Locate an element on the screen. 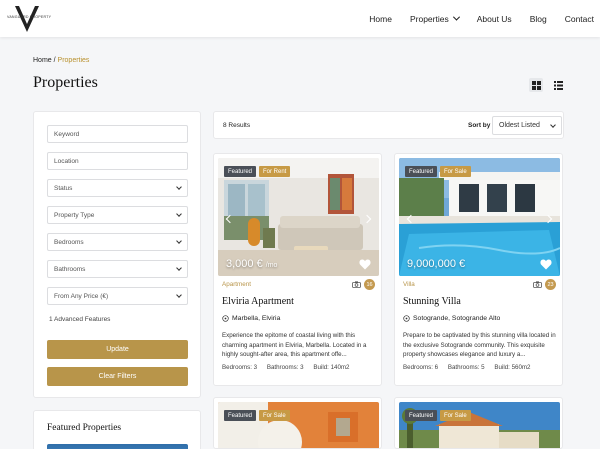 The width and height of the screenshot is (600, 449). price-label: From Any Price (€) is located at coordinates (81, 296).